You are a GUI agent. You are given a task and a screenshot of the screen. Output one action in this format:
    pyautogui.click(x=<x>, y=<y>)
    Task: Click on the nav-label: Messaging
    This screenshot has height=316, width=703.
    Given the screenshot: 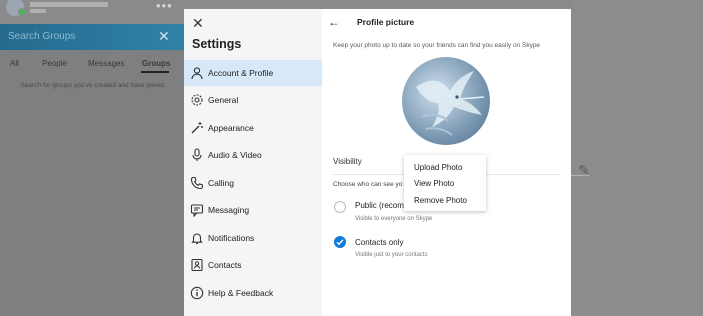 What is the action you would take?
    pyautogui.click(x=229, y=210)
    